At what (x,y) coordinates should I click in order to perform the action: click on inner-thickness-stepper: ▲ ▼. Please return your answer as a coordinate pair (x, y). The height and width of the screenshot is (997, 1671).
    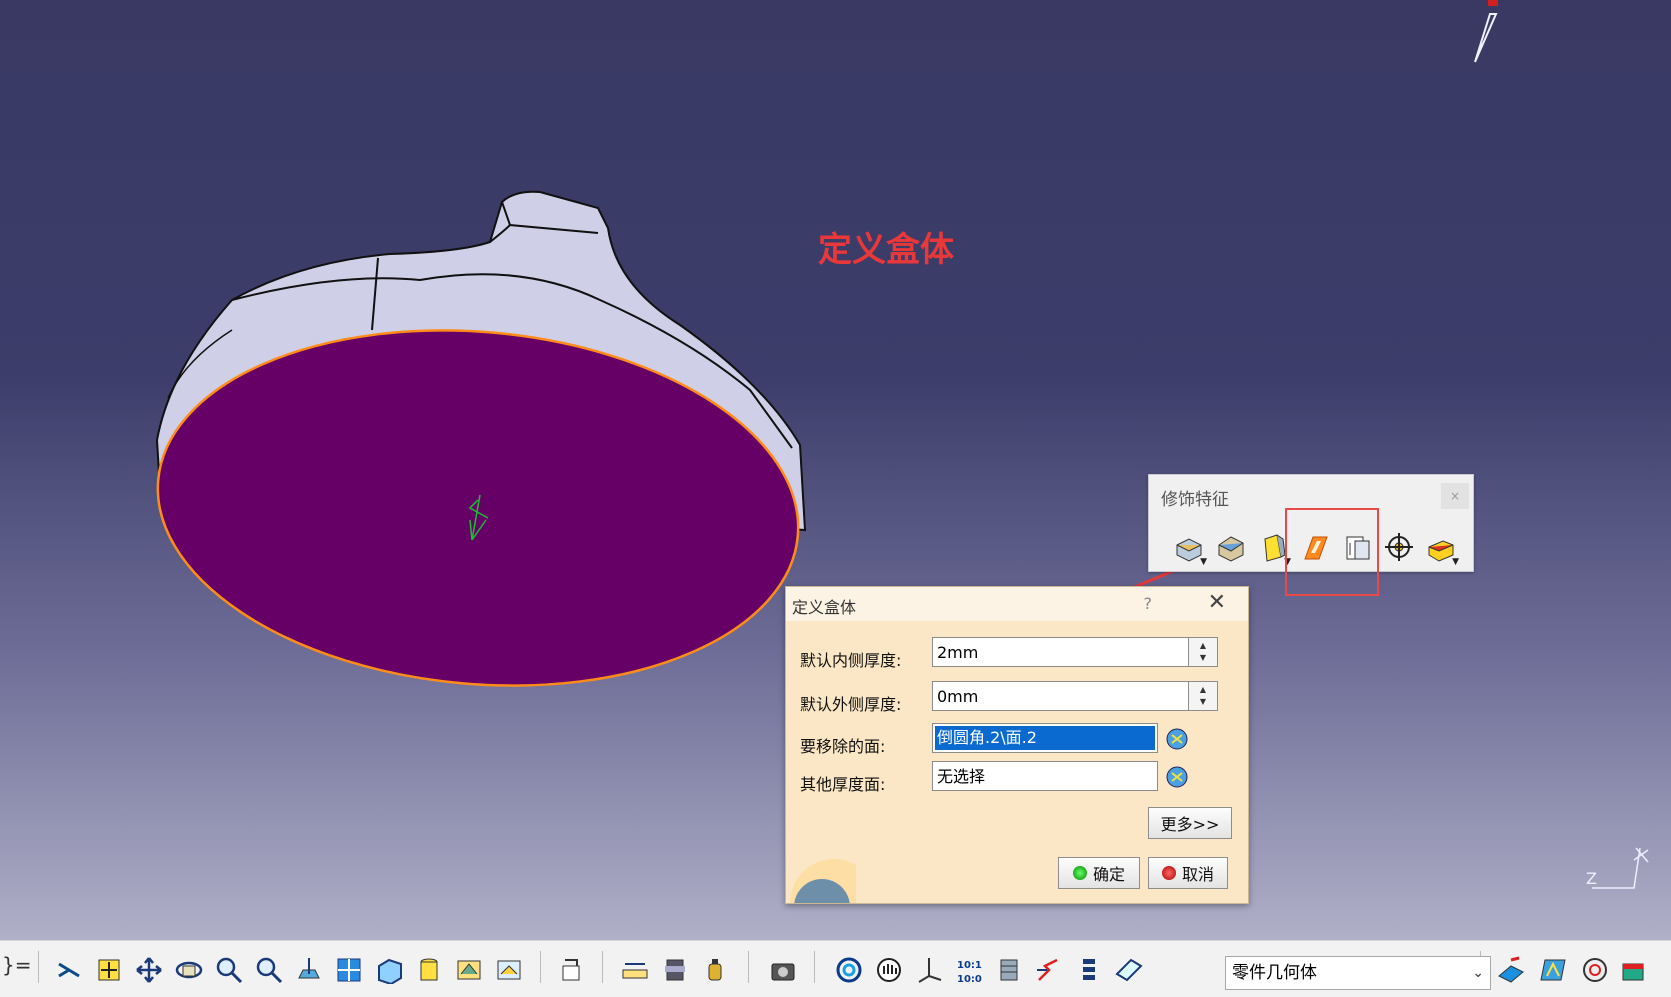
    Looking at the image, I should click on (1203, 652).